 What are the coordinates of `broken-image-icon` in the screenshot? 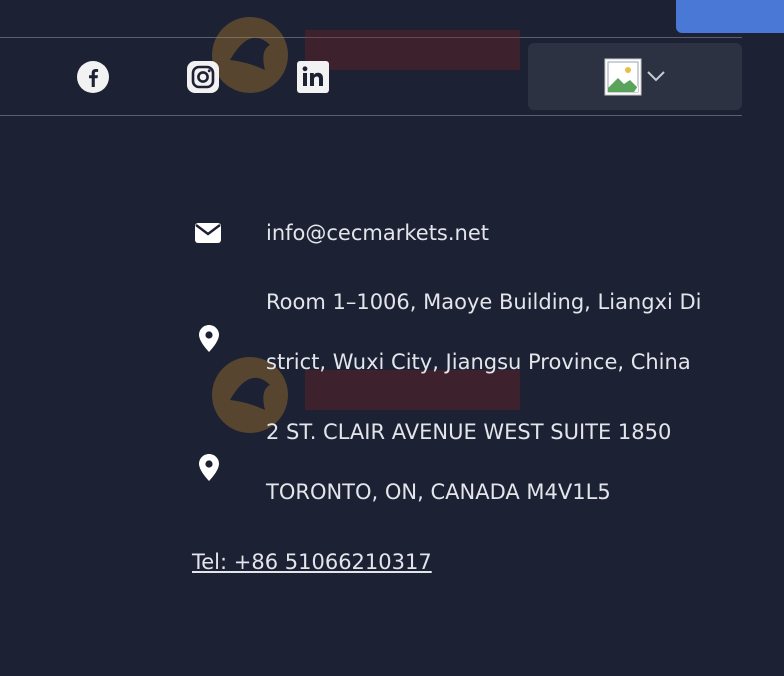 It's located at (623, 77).